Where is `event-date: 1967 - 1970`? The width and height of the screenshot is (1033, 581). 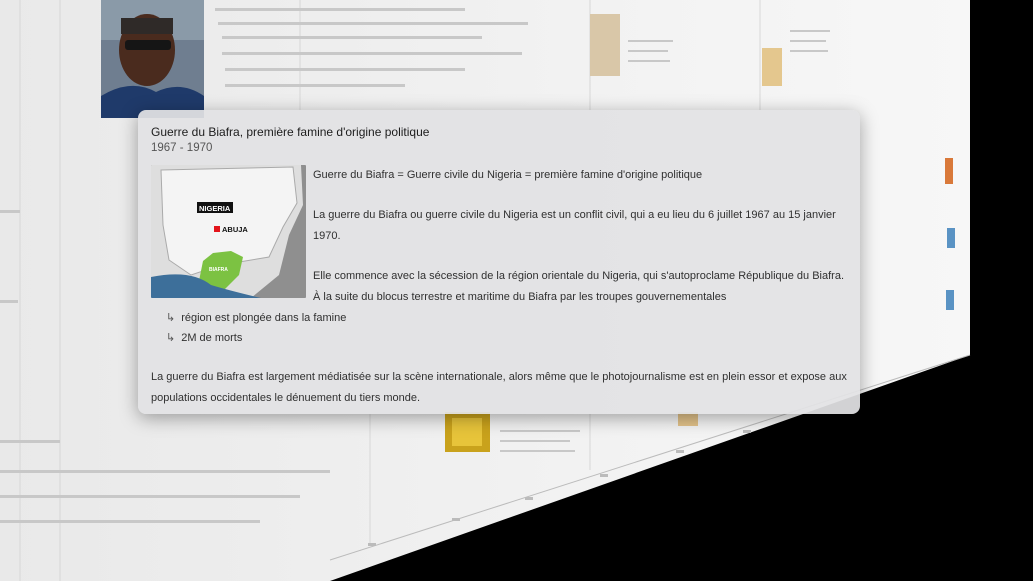
event-date: 1967 - 1970 is located at coordinates (182, 148).